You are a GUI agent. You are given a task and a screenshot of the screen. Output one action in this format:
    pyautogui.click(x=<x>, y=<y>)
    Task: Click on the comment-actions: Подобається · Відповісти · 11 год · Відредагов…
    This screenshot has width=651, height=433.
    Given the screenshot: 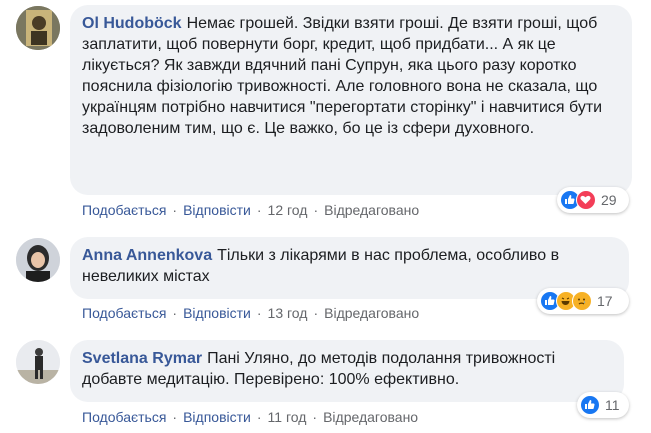 What is the action you would take?
    pyautogui.click(x=250, y=417)
    